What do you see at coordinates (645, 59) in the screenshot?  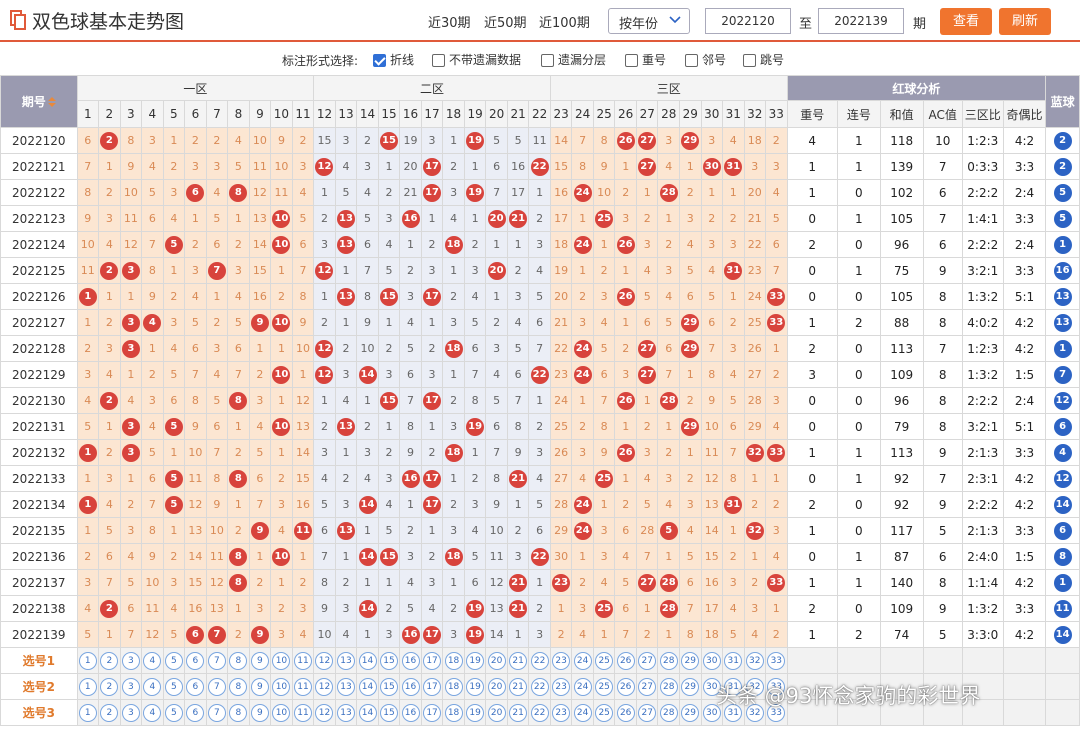 I see `option-repeat: 重号` at bounding box center [645, 59].